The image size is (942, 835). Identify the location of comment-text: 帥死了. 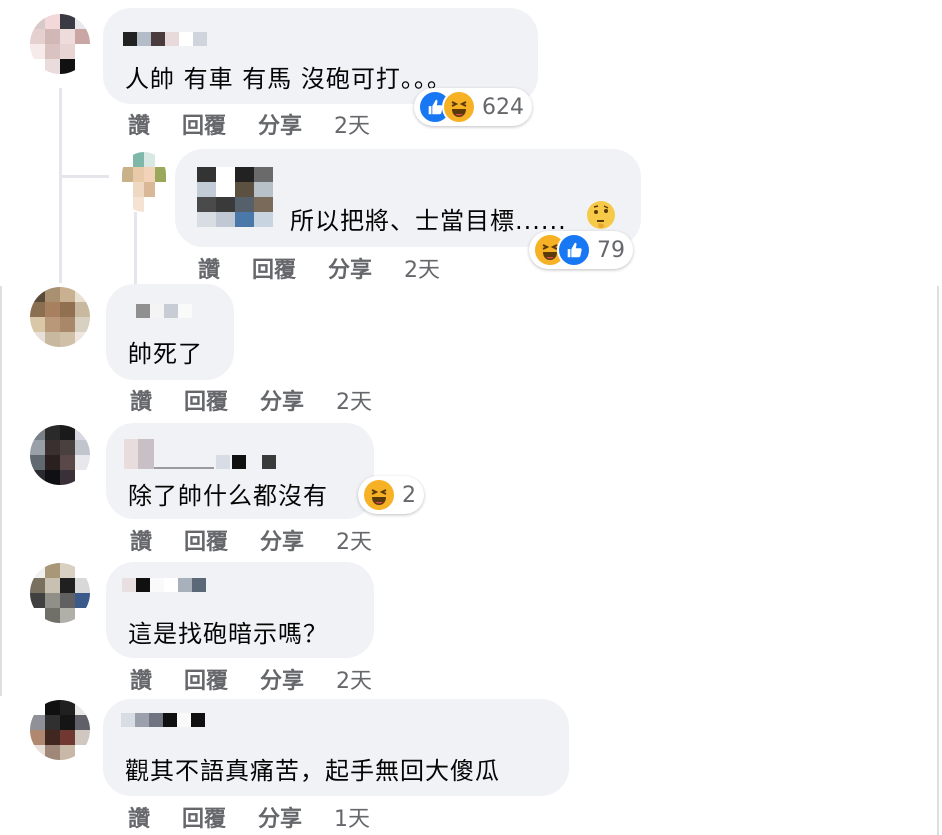
(165, 354).